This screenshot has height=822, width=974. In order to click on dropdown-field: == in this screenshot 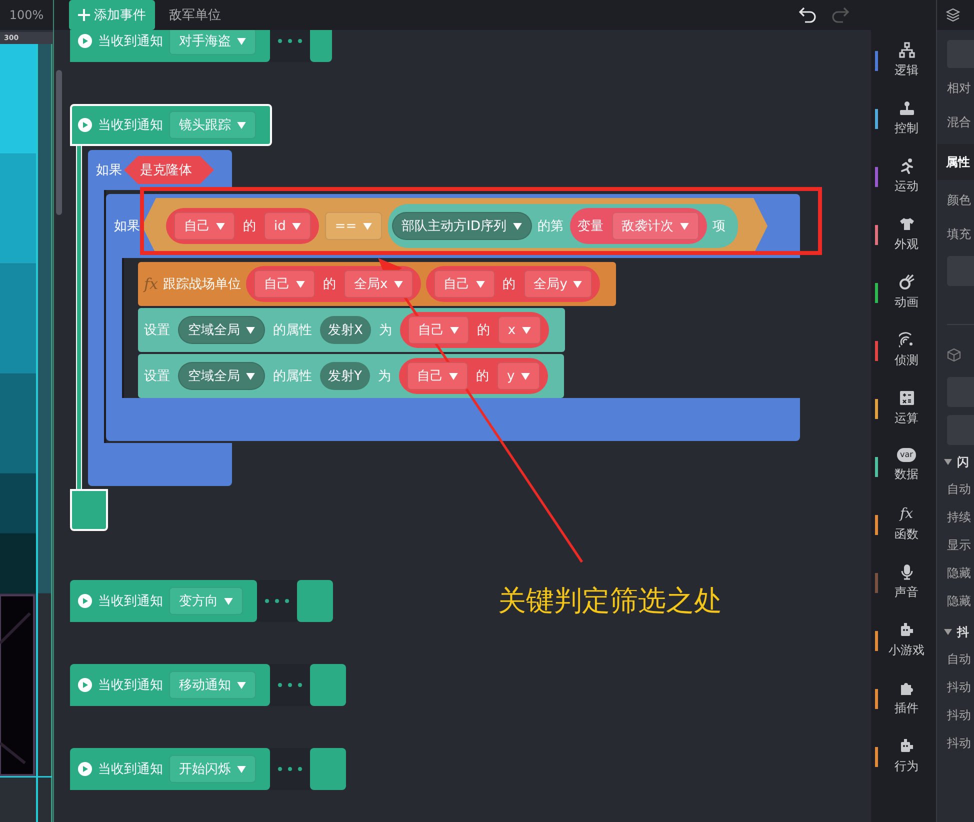, I will do `click(353, 226)`.